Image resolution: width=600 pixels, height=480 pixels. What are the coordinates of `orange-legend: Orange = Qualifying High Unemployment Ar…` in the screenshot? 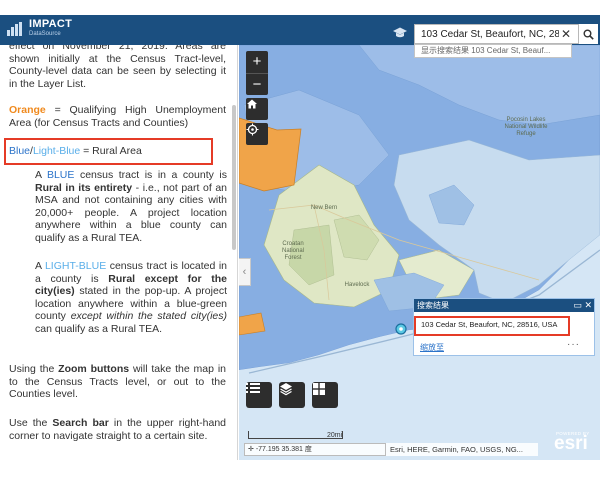 It's located at (117, 116).